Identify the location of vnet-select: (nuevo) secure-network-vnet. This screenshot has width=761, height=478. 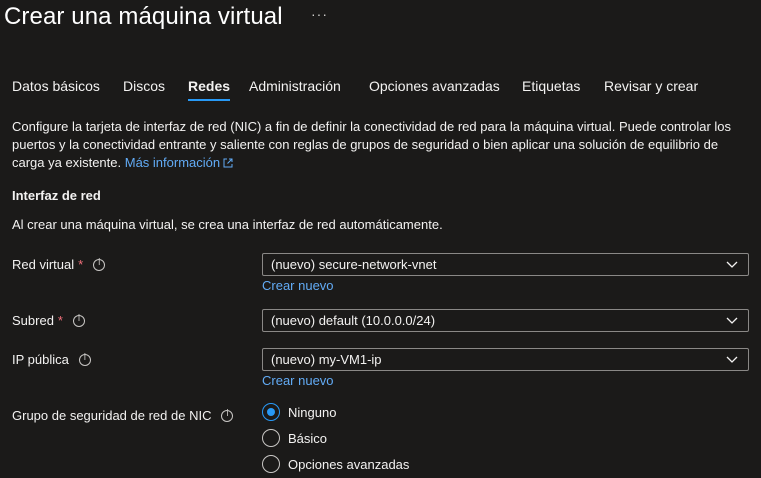
(505, 264).